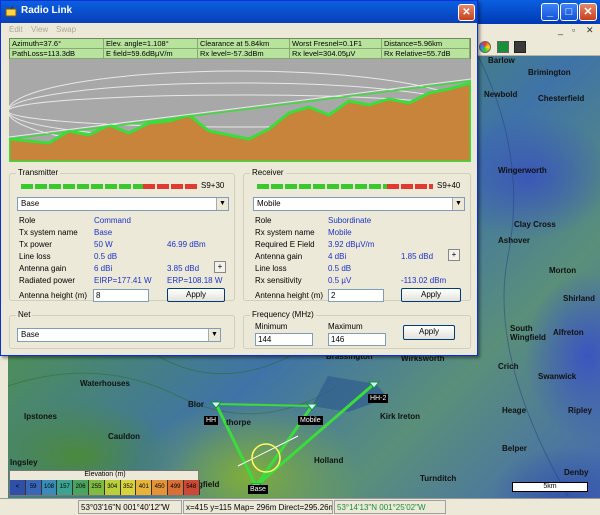 The height and width of the screenshot is (515, 600). What do you see at coordinates (356, 295) in the screenshot?
I see `rx-antenna-height-input: 2` at bounding box center [356, 295].